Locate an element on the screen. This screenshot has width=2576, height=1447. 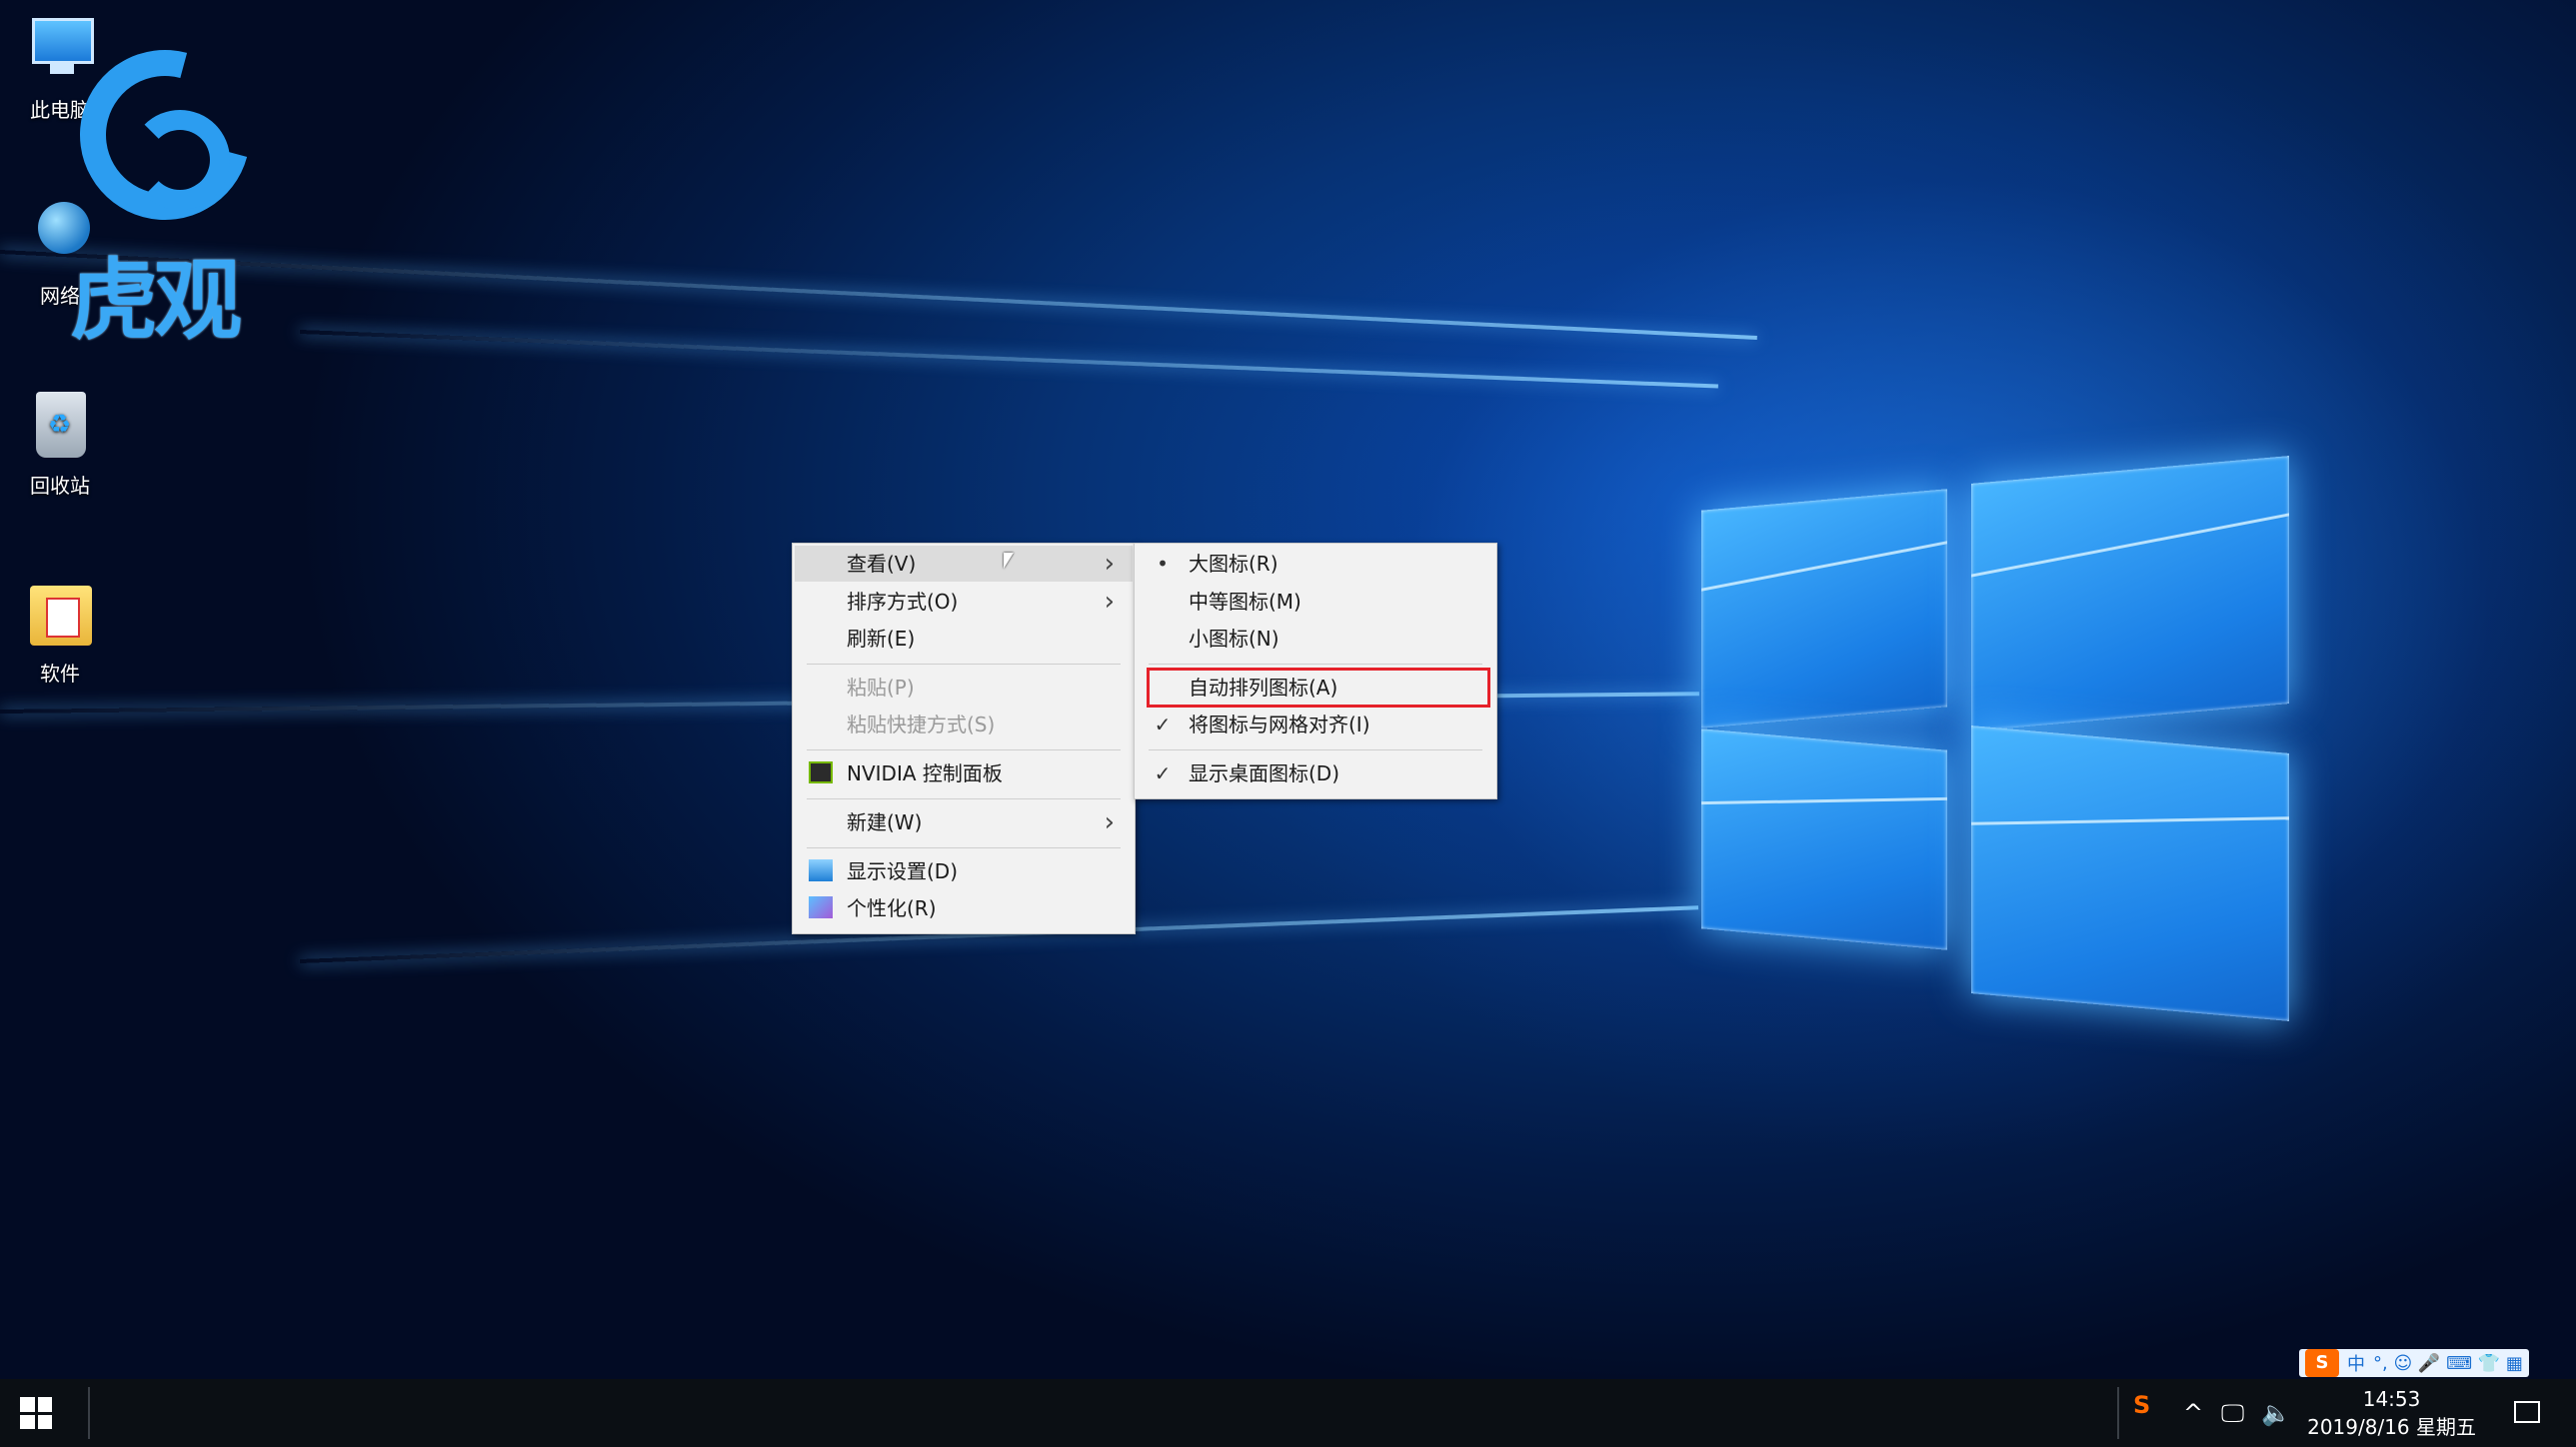
personalize-icon is located at coordinates (821, 907).